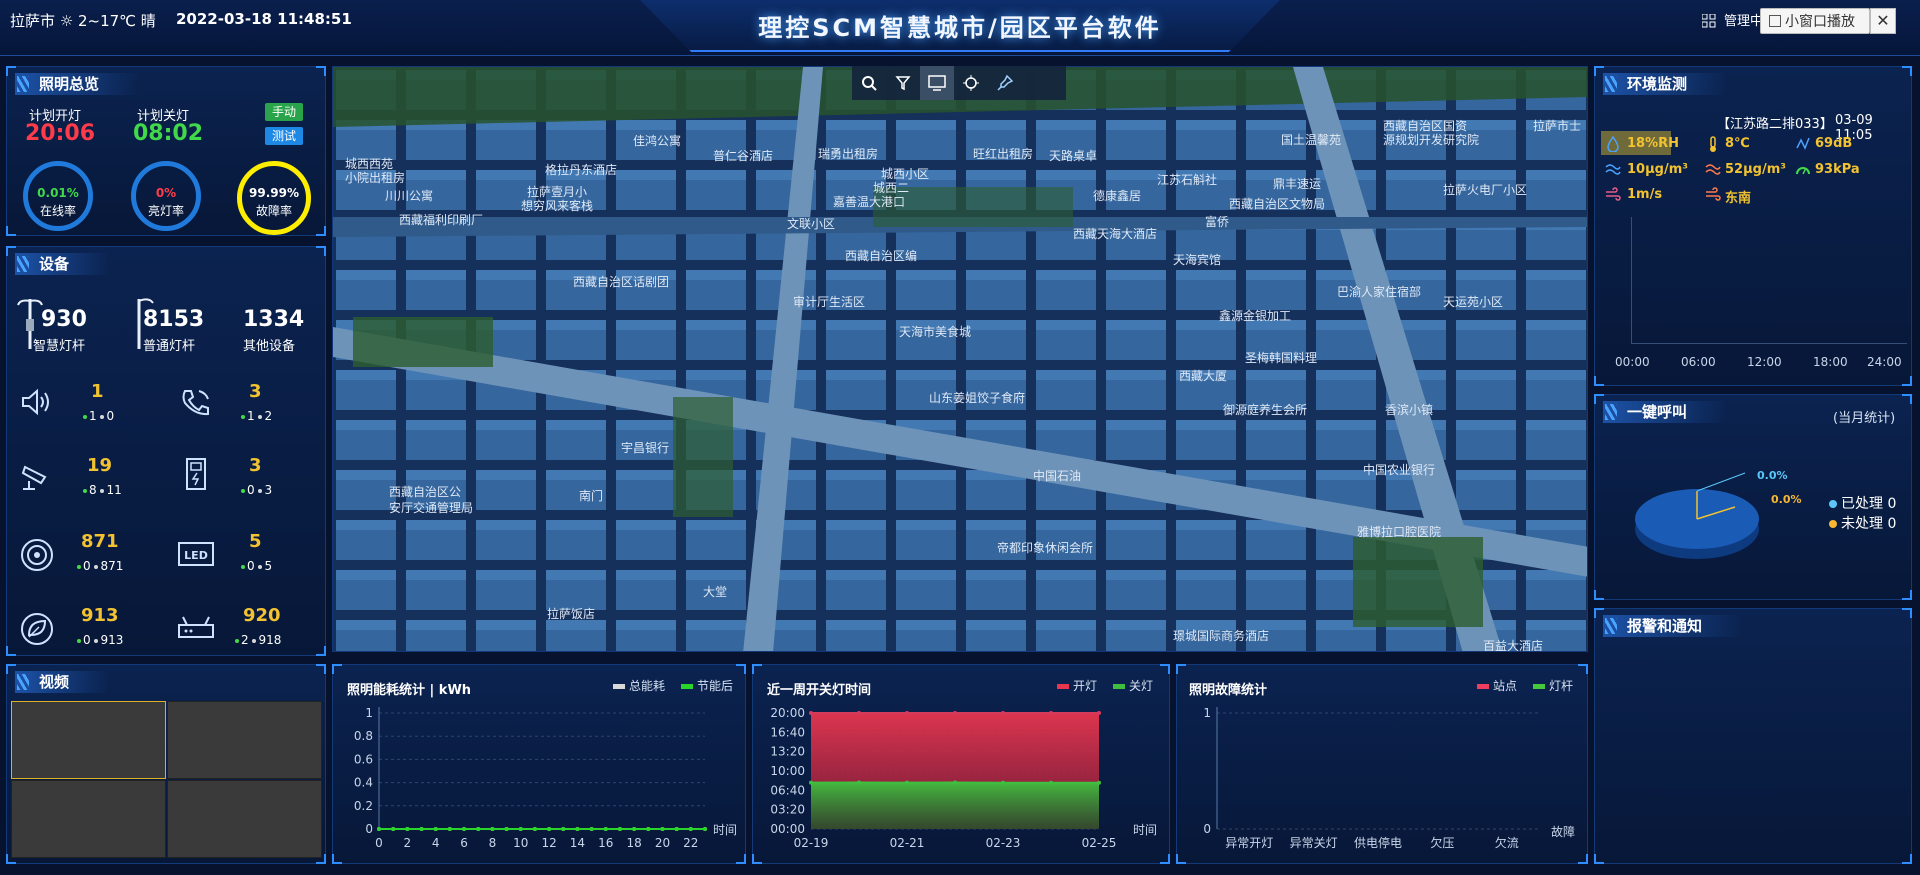 This screenshot has height=875, width=1920. Describe the element at coordinates (1713, 194) in the screenshot. I see `wind-direction-icon` at that location.